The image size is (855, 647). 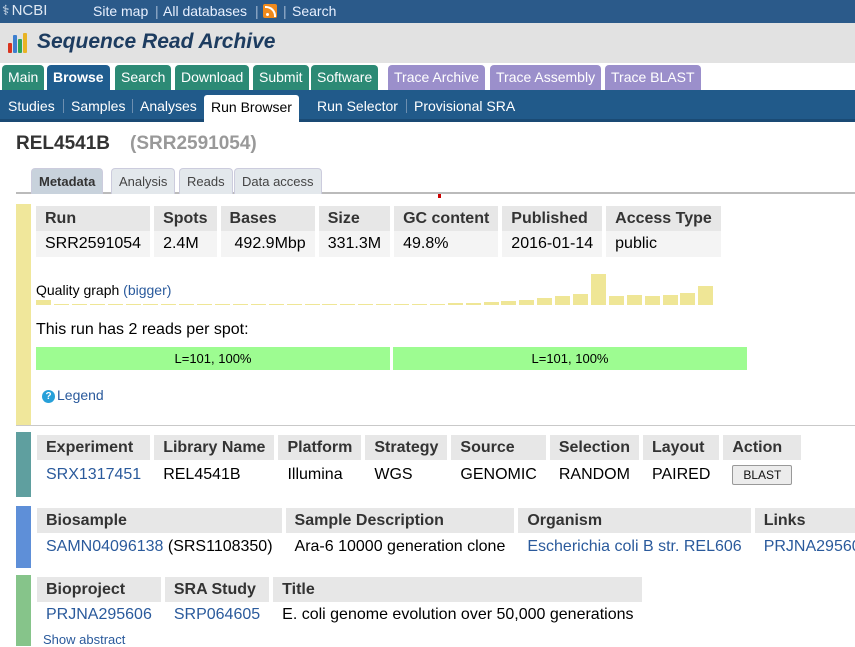 What do you see at coordinates (546, 78) in the screenshot?
I see `tab-trace-assembly: Trace Assembly` at bounding box center [546, 78].